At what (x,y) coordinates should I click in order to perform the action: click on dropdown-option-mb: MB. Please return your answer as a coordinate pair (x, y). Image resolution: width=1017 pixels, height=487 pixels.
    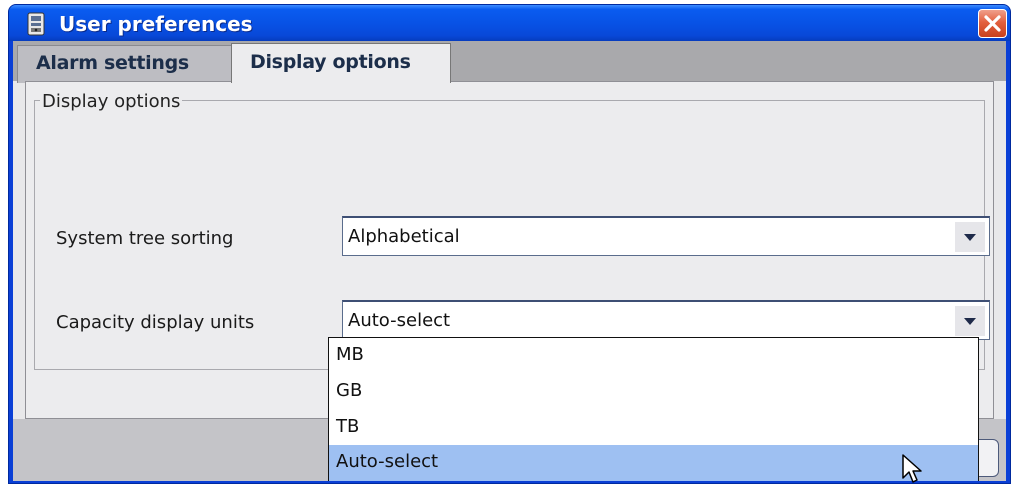
    Looking at the image, I should click on (653, 356).